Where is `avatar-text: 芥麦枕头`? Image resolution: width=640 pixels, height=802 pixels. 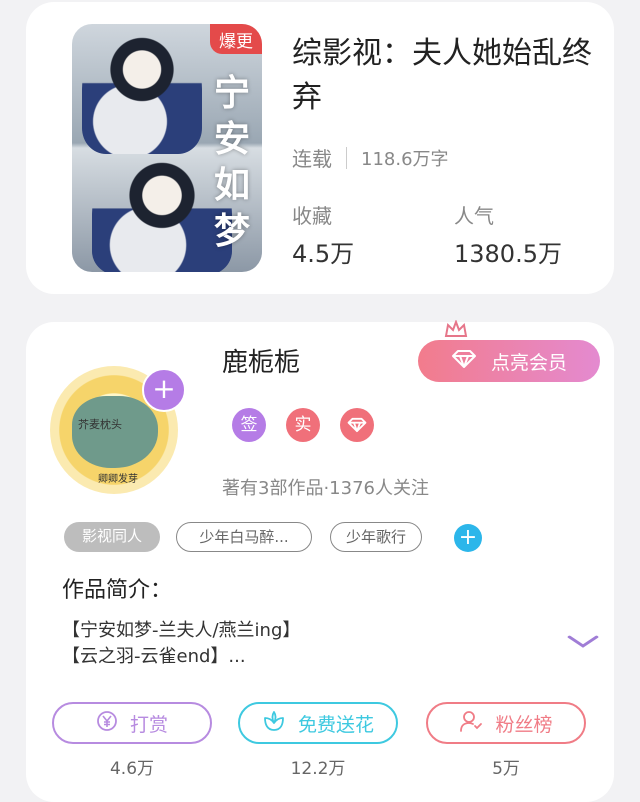 avatar-text: 芥麦枕头 is located at coordinates (100, 424).